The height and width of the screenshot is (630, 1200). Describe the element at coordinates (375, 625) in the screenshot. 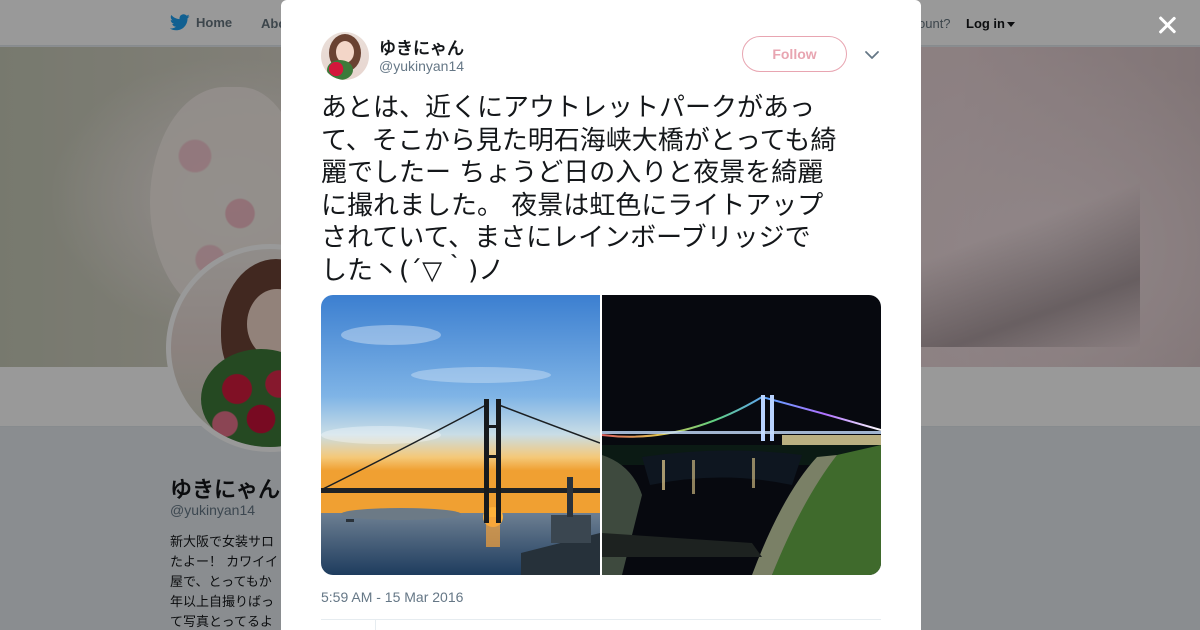

I see `stats-separator` at that location.